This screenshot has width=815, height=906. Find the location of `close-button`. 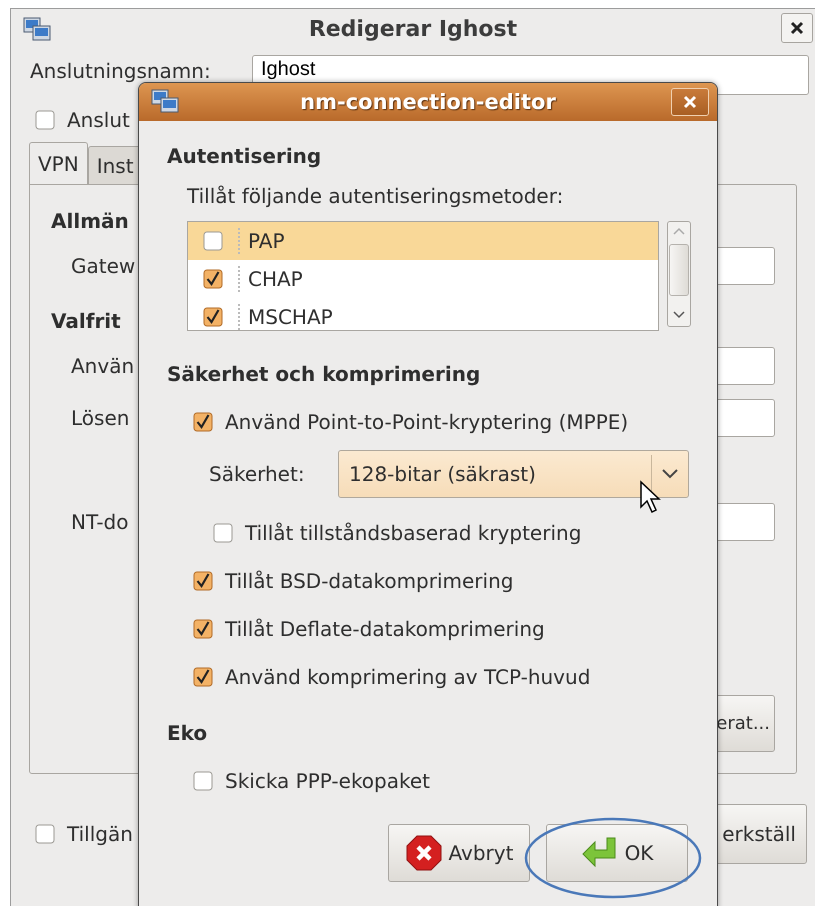

close-button is located at coordinates (797, 28).